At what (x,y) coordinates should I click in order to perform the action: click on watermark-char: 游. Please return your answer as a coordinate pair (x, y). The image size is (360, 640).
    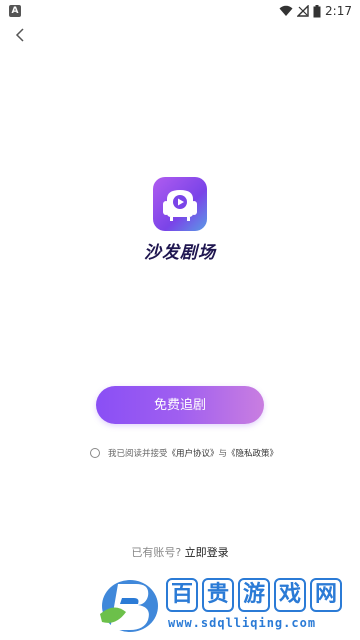
    Looking at the image, I should click on (254, 595).